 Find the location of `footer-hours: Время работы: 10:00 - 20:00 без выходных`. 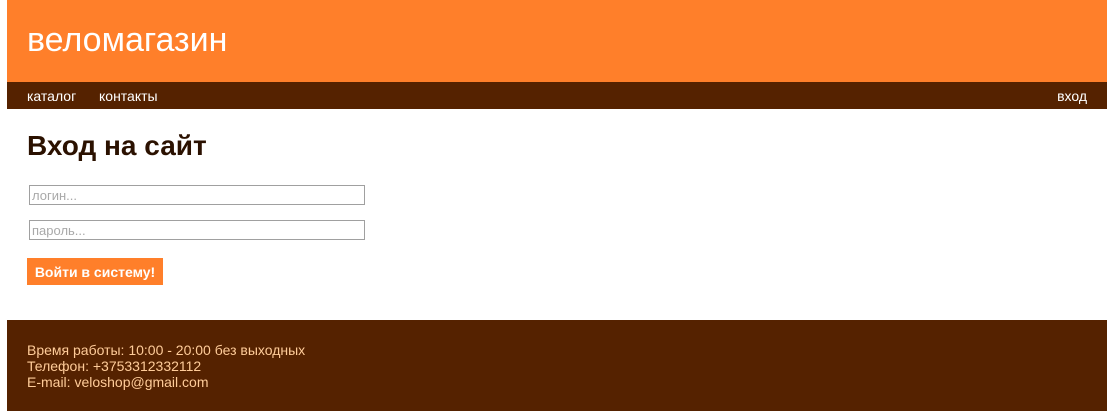

footer-hours: Время работы: 10:00 - 20:00 без выходных is located at coordinates (166, 350).